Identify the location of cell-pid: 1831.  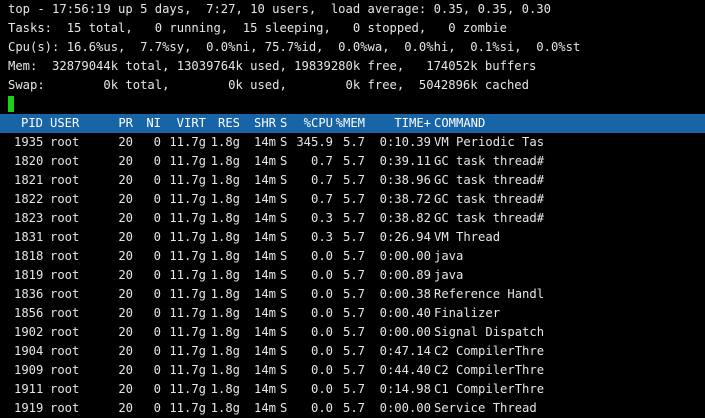
(29, 237).